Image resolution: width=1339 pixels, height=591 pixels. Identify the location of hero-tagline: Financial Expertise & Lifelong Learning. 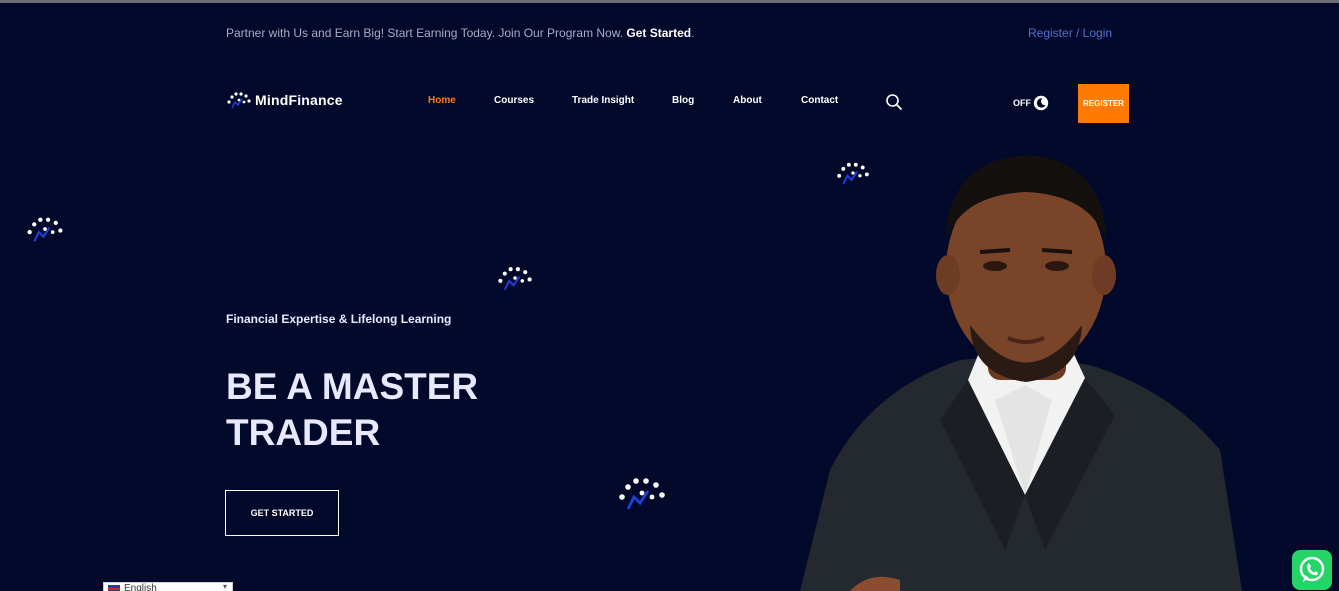
(339, 319).